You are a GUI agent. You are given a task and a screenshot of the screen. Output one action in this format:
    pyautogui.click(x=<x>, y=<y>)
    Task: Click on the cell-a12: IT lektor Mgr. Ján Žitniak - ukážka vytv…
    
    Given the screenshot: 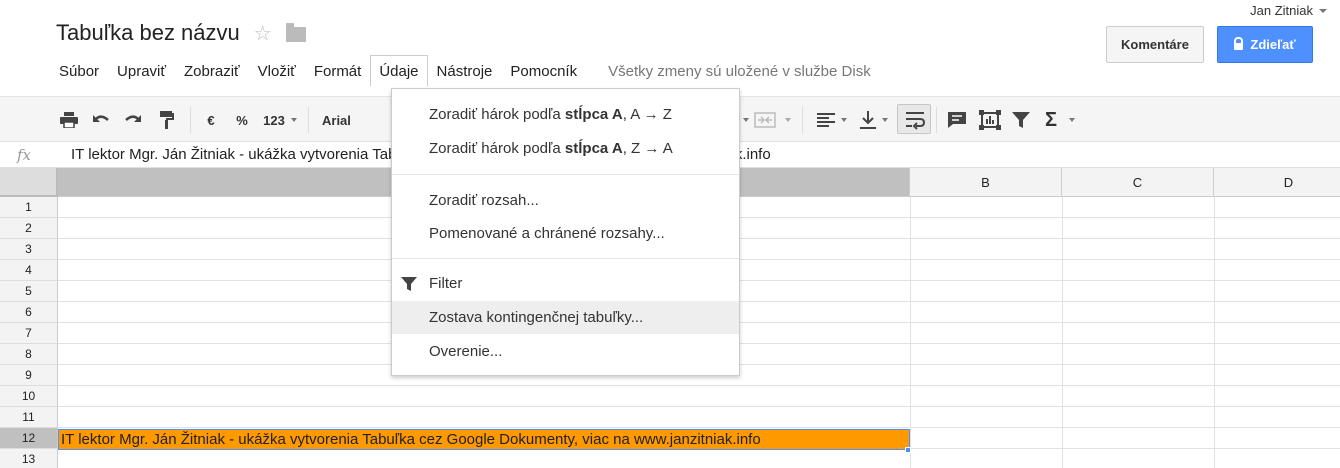 What is the action you would take?
    pyautogui.click(x=484, y=439)
    